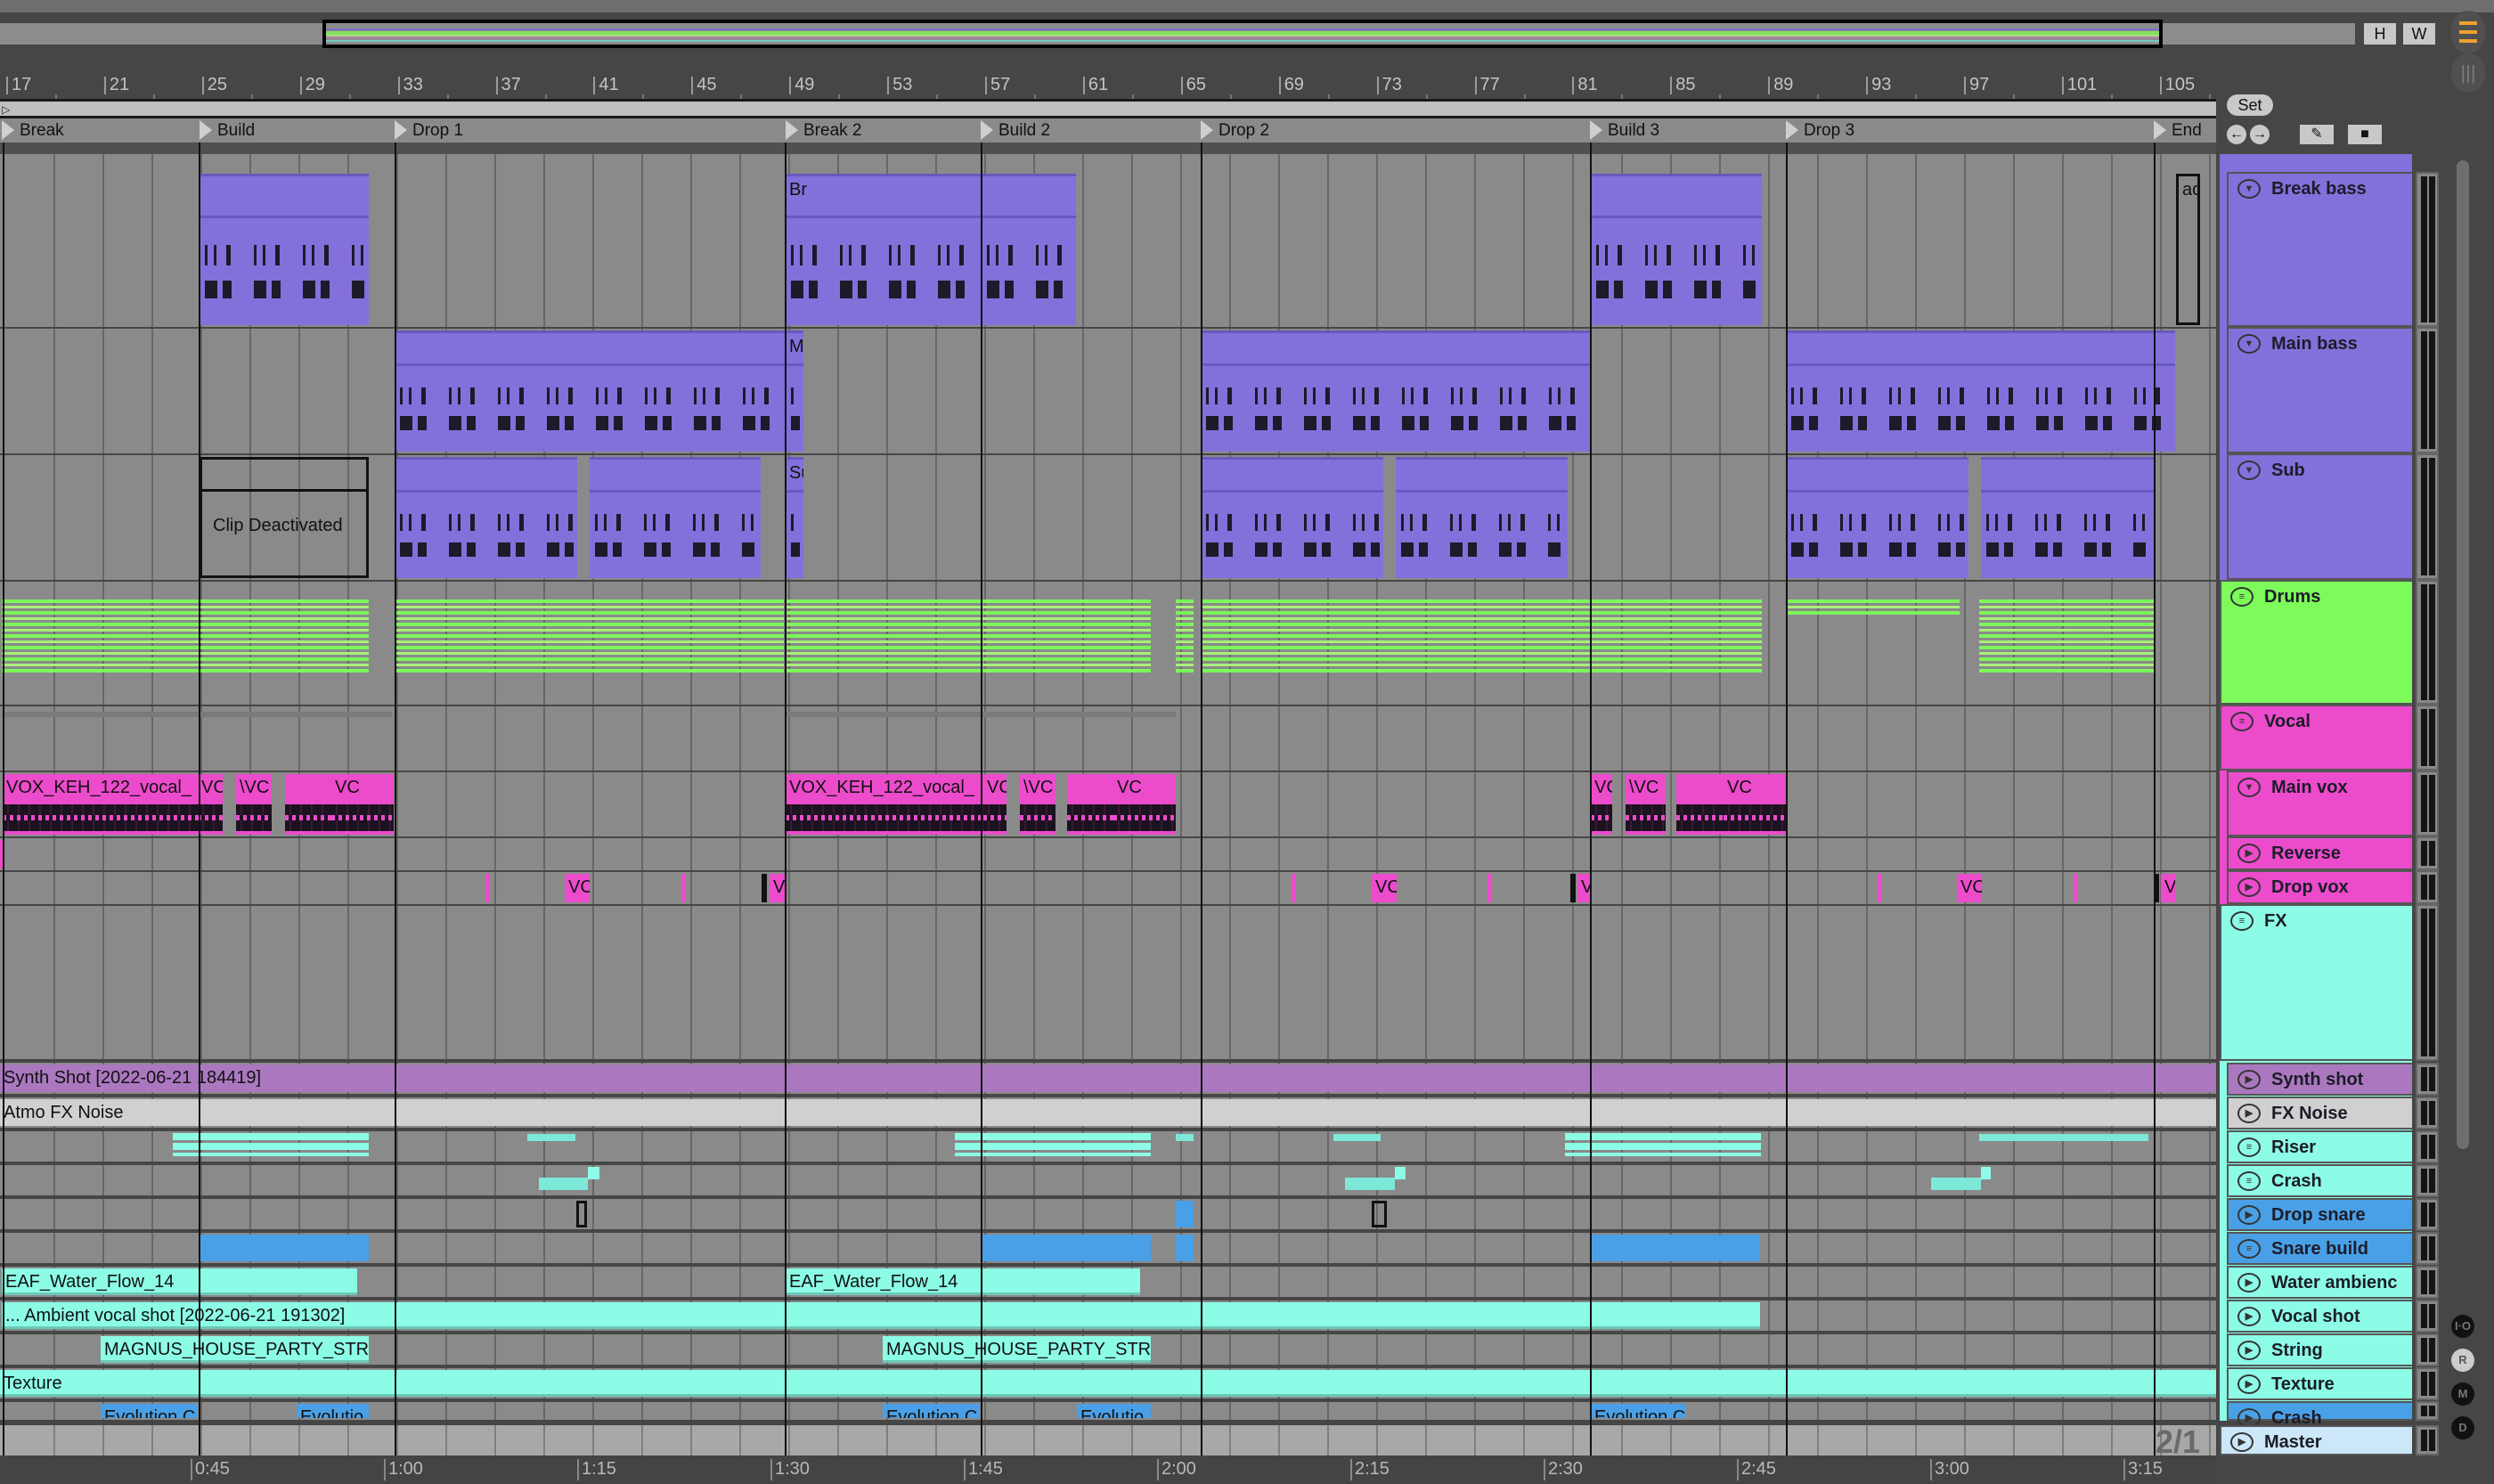 The image size is (2494, 1484). I want to click on lane-fx, so click(1108, 982).